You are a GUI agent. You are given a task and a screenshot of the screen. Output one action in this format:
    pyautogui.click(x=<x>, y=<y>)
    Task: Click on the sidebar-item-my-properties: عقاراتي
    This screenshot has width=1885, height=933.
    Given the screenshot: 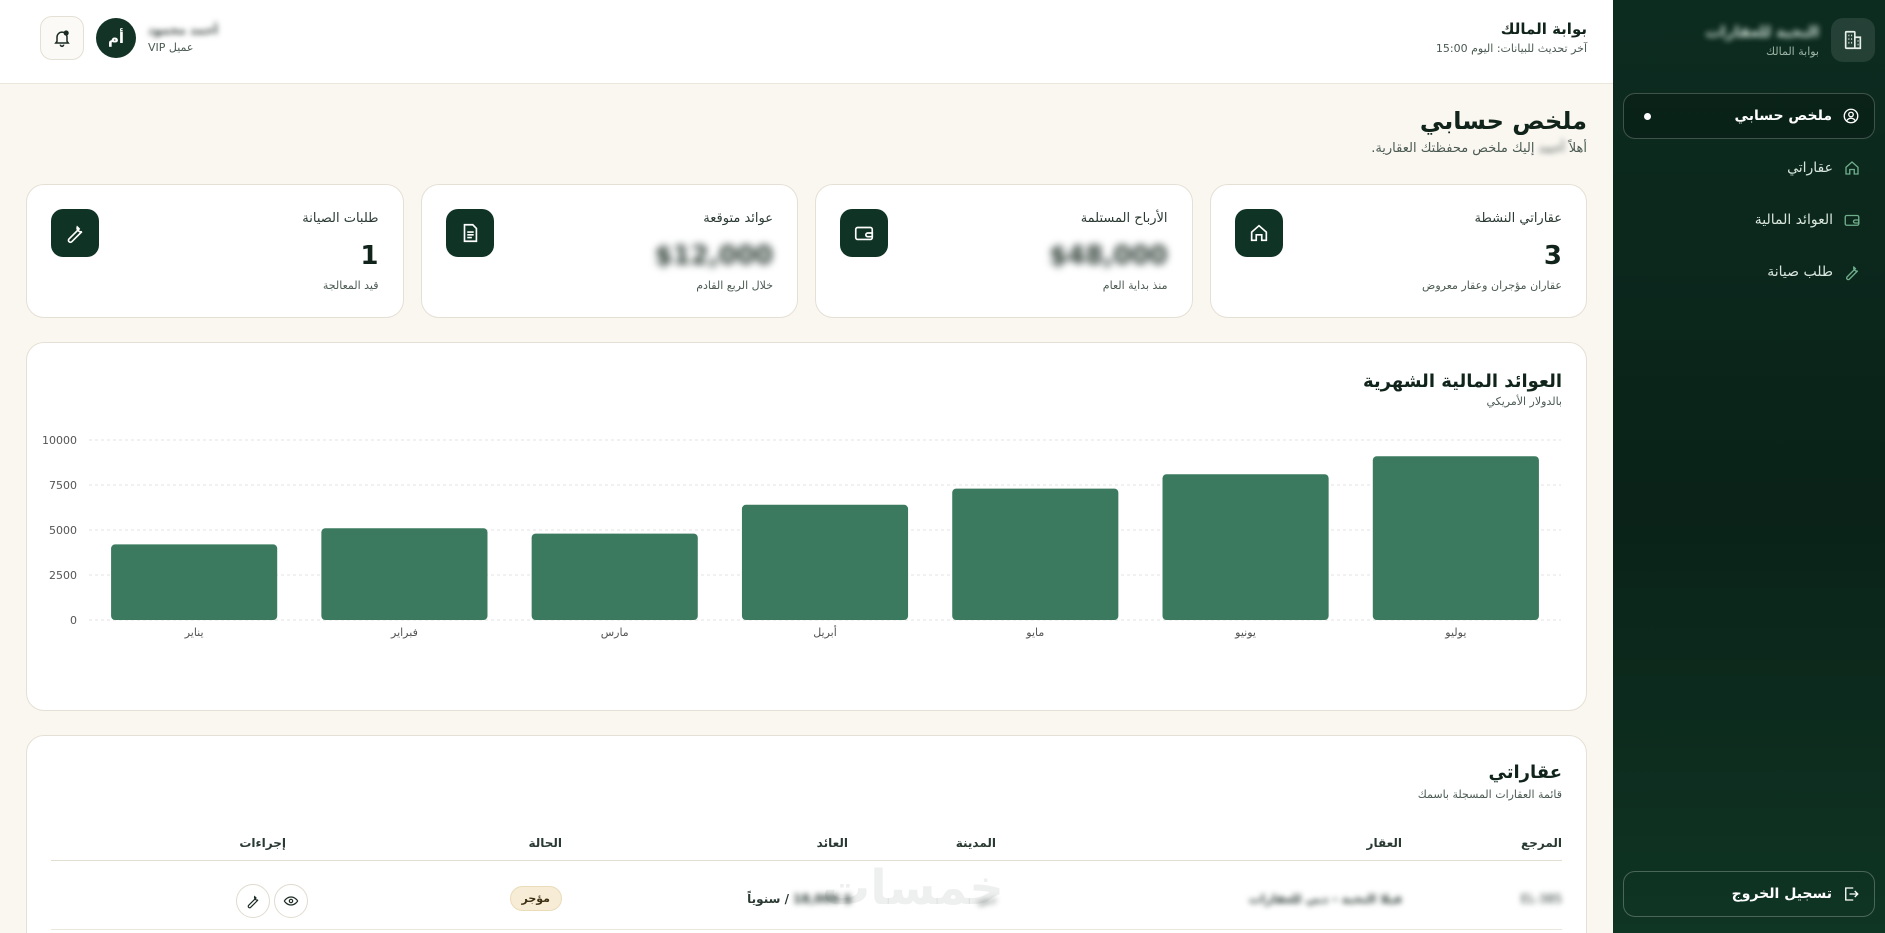 What is the action you would take?
    pyautogui.click(x=1749, y=168)
    